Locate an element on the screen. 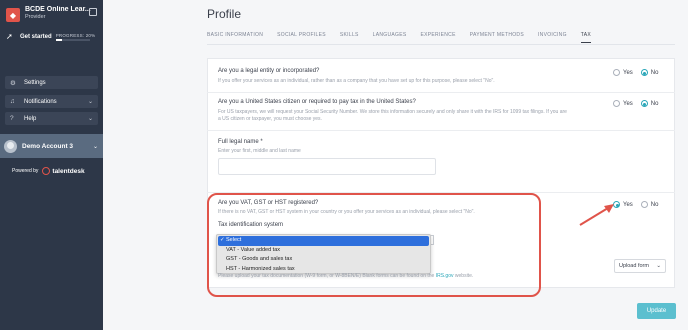 The width and height of the screenshot is (688, 330). legal-name-help: Enter your first, middle and last name is located at coordinates (259, 151).